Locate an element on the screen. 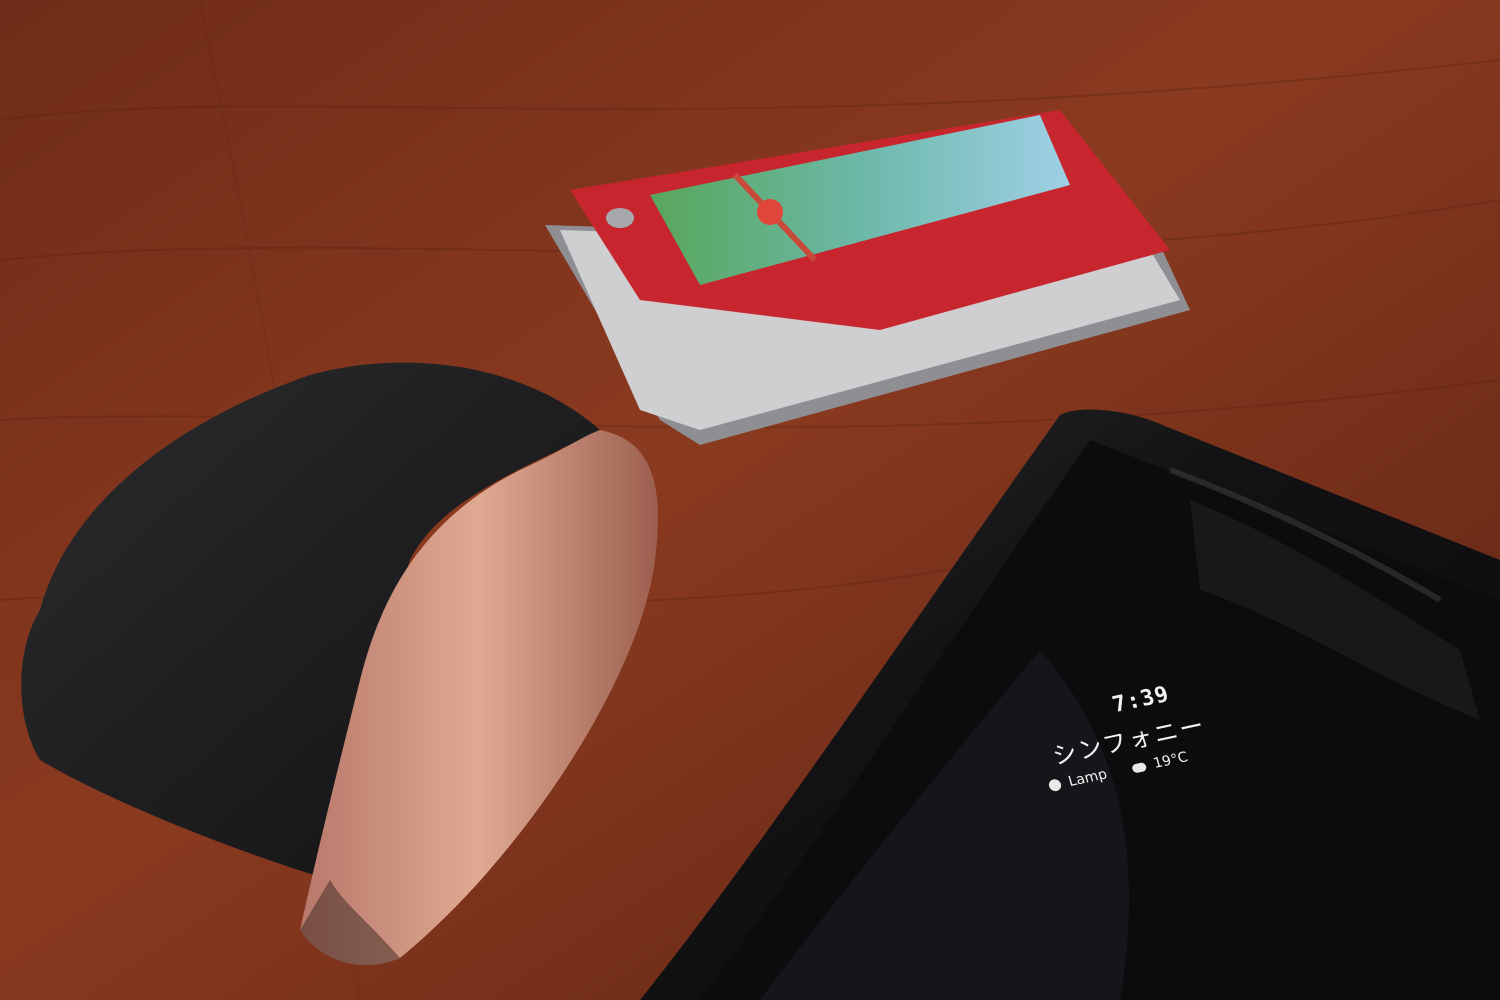 The image size is (1500, 1000). weather-cloud-icon is located at coordinates (1139, 767).